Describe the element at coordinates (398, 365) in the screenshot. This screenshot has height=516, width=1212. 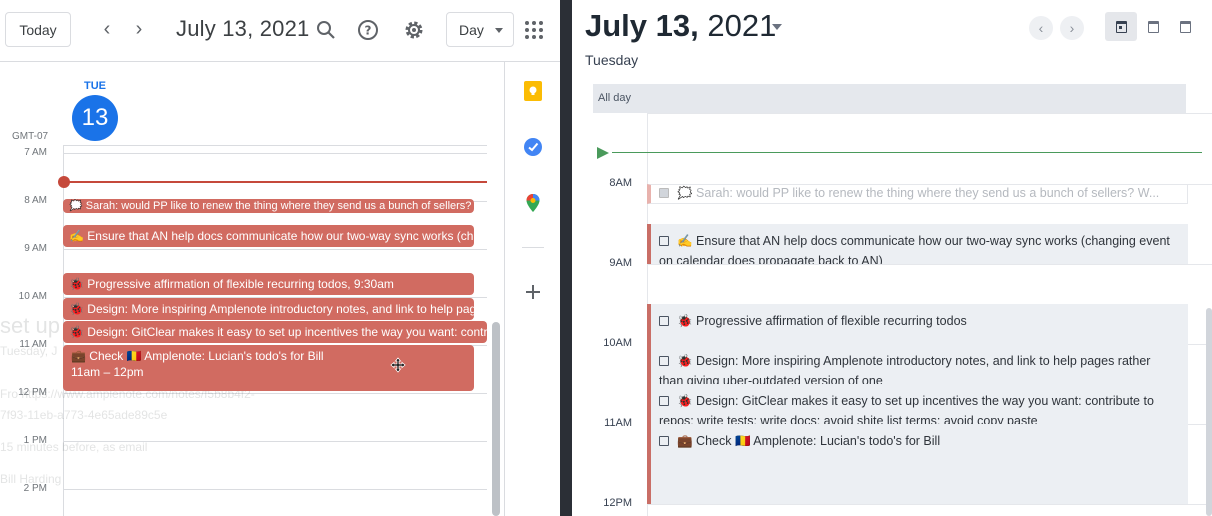
I see `move-cursor-icon` at that location.